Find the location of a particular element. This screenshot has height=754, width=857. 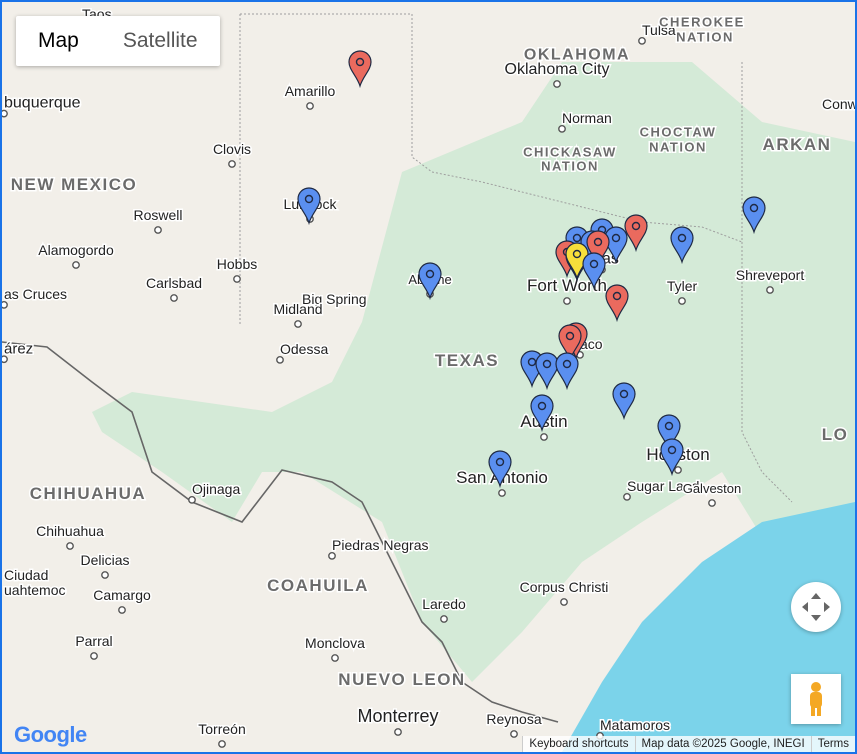

terms-link: Terms is located at coordinates (832, 744).